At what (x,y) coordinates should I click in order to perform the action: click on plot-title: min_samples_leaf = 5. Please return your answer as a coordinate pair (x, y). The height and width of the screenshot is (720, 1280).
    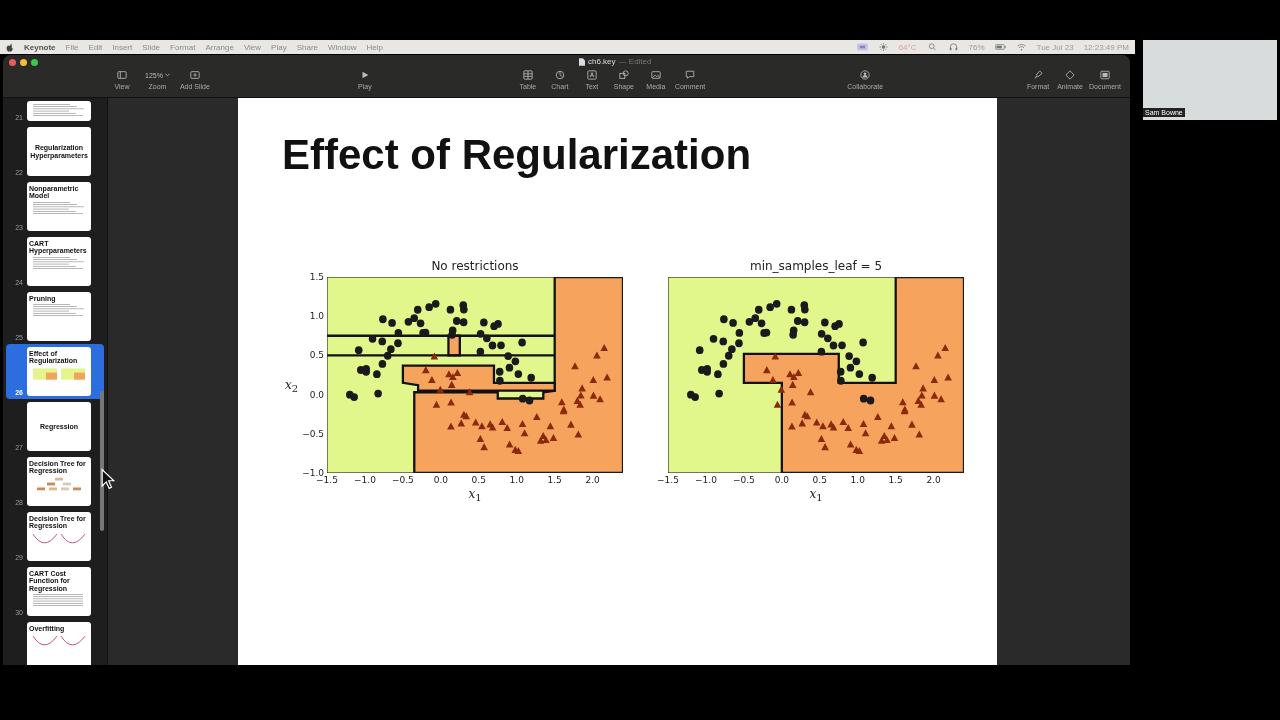
    Looking at the image, I should click on (816, 267).